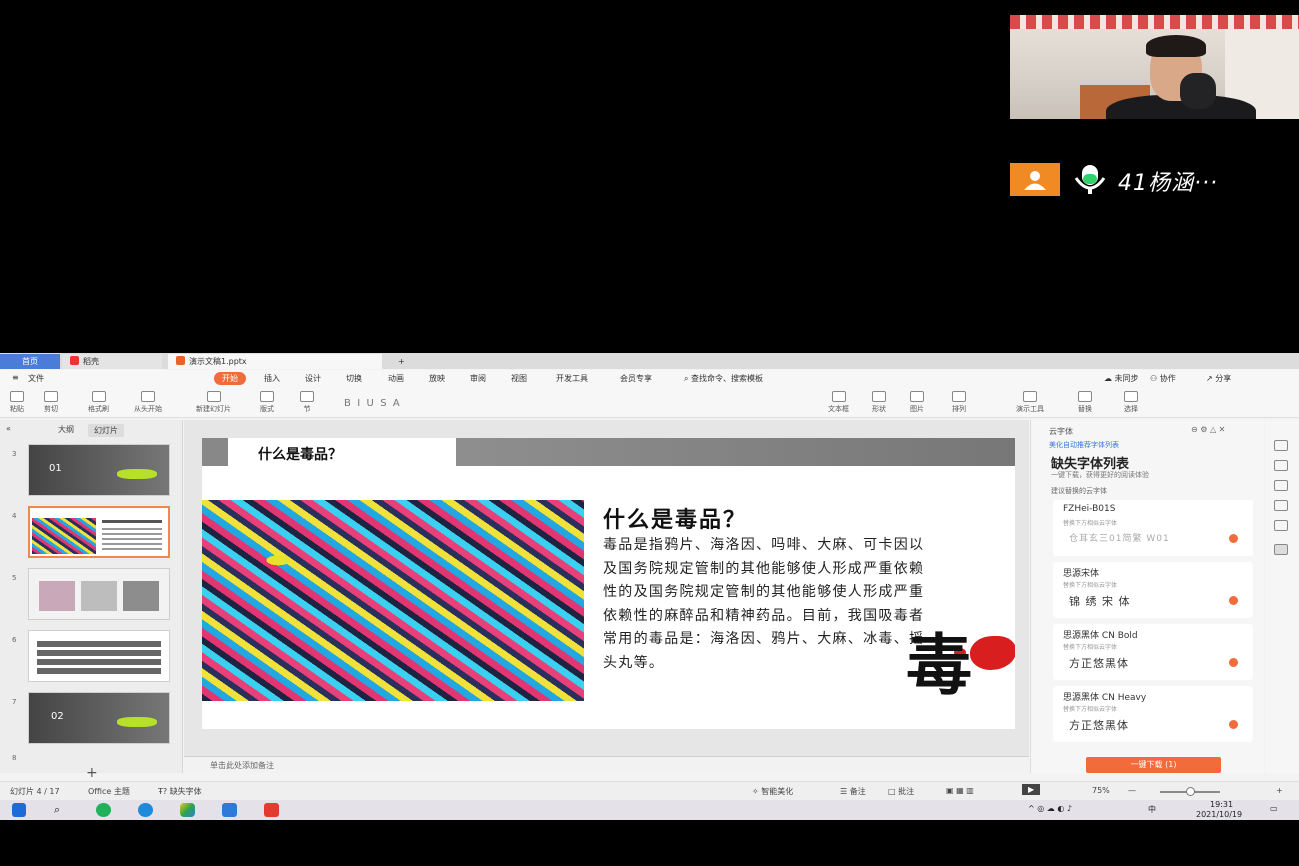 Image resolution: width=1299 pixels, height=866 pixels. Describe the element at coordinates (1152, 809) in the screenshot. I see `input-language: 中` at that location.